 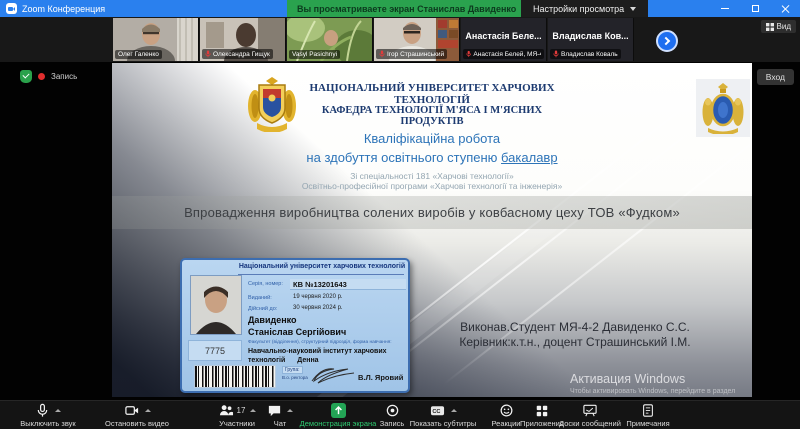 I want to click on participants-count: 17, so click(x=241, y=410).